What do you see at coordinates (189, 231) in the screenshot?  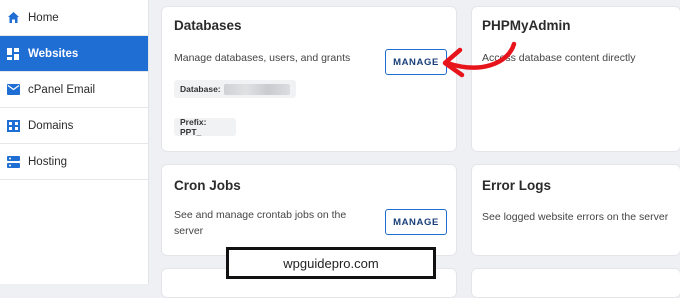 I see `cron-desc-line2: server` at bounding box center [189, 231].